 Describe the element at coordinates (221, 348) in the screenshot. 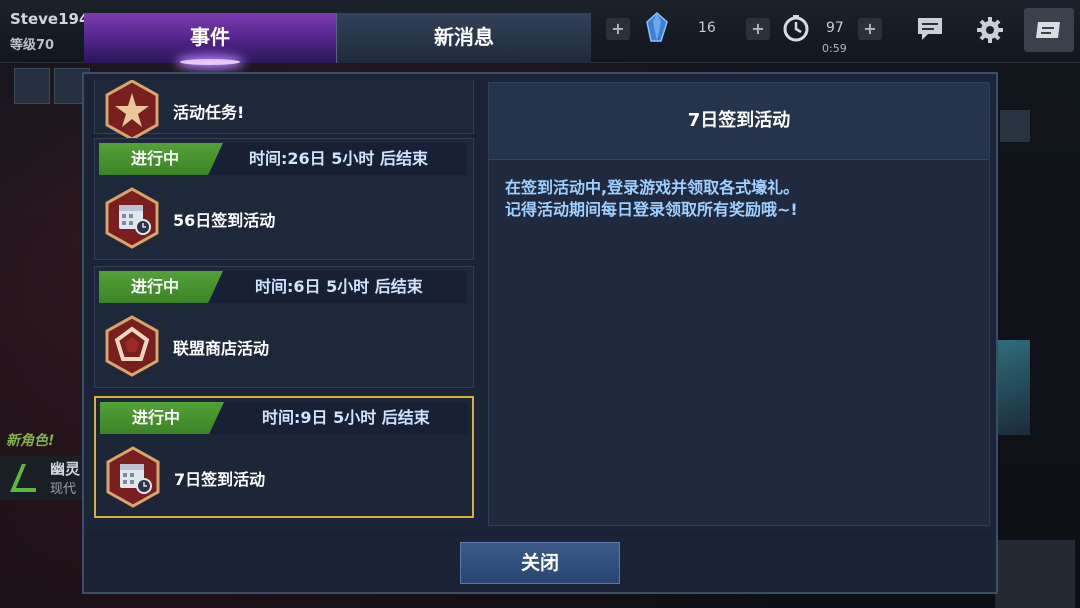

I see `event-title: 联盟商店活动` at that location.